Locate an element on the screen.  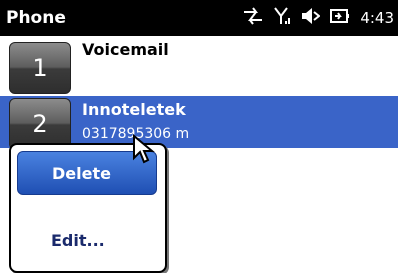
battery-charging-icon is located at coordinates (340, 18).